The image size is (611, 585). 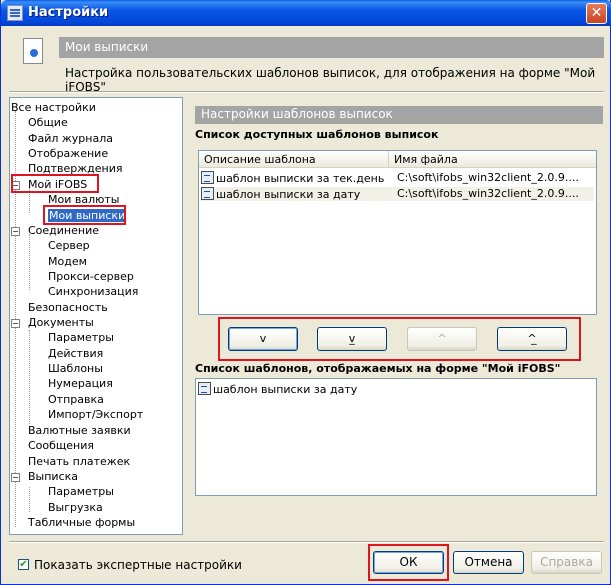 I want to click on displayed-templates-list: шаблон выписки за дату, so click(x=396, y=437).